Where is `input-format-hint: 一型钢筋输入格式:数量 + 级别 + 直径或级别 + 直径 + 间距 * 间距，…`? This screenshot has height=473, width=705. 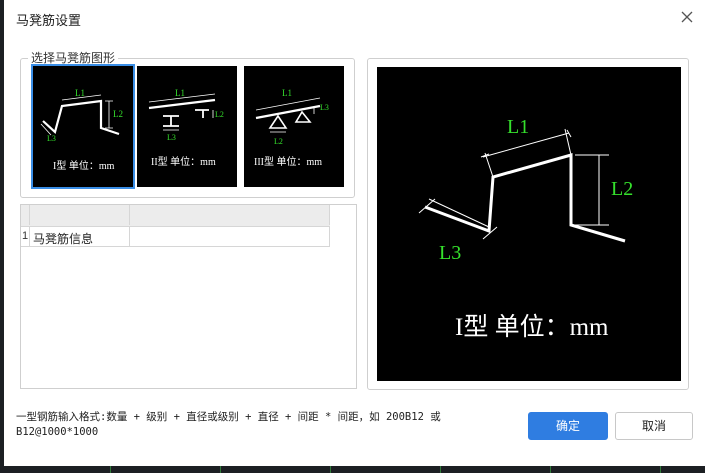
input-format-hint: 一型钢筋输入格式:数量 + 级别 + 直径或级别 + 直径 + 间距 * 间距，… is located at coordinates (228, 424).